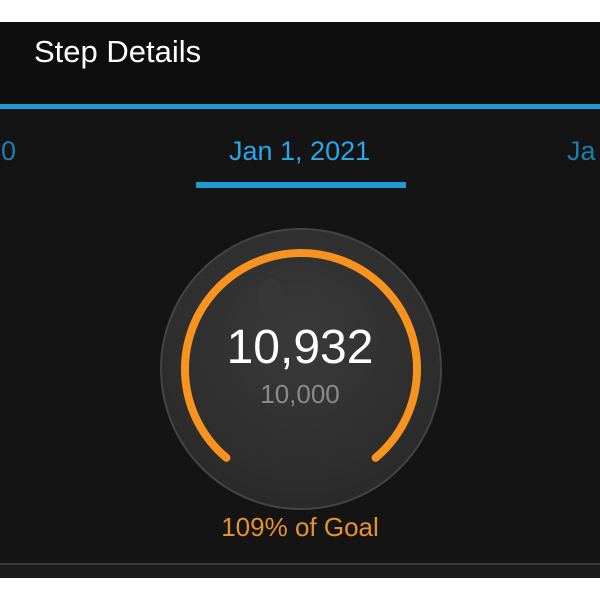 Image resolution: width=600 pixels, height=600 pixels. What do you see at coordinates (300, 63) in the screenshot?
I see `app-header: Step Details` at bounding box center [300, 63].